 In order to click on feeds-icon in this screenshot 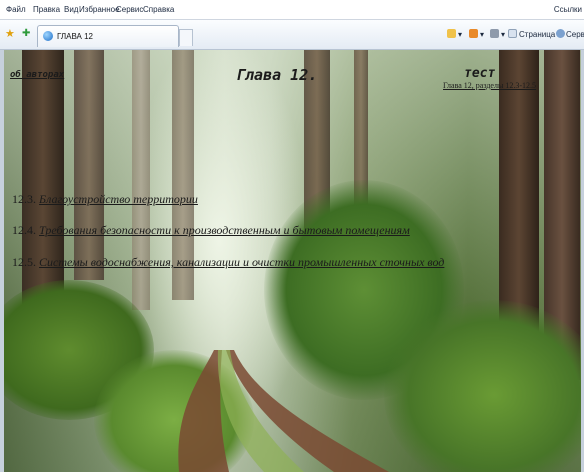, I will do `click(473, 33)`.